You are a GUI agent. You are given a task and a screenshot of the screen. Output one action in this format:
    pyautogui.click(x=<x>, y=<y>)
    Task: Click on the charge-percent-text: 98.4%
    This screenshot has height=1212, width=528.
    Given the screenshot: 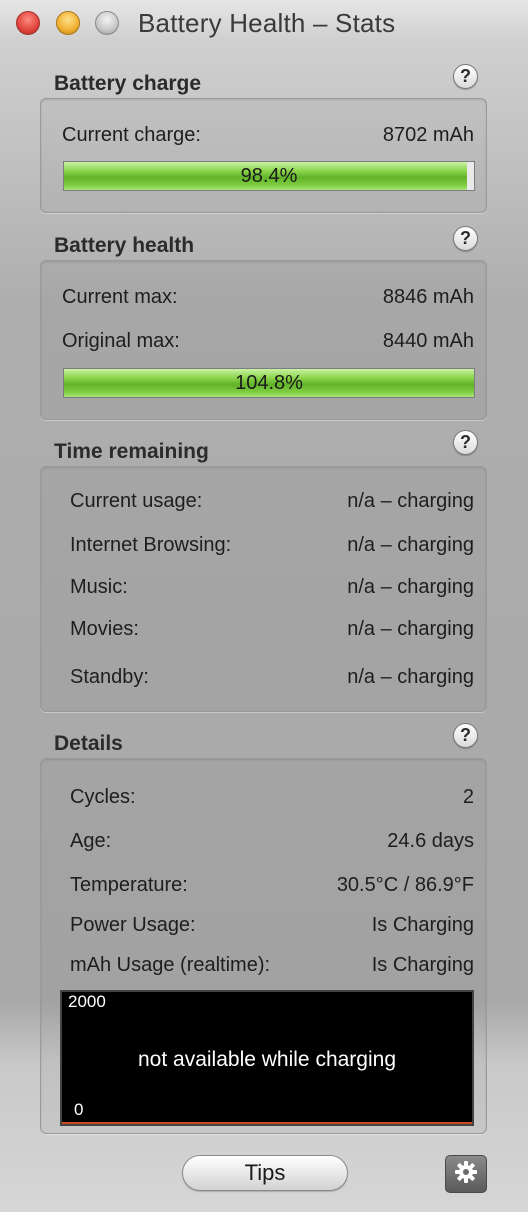 What is the action you would take?
    pyautogui.click(x=269, y=176)
    